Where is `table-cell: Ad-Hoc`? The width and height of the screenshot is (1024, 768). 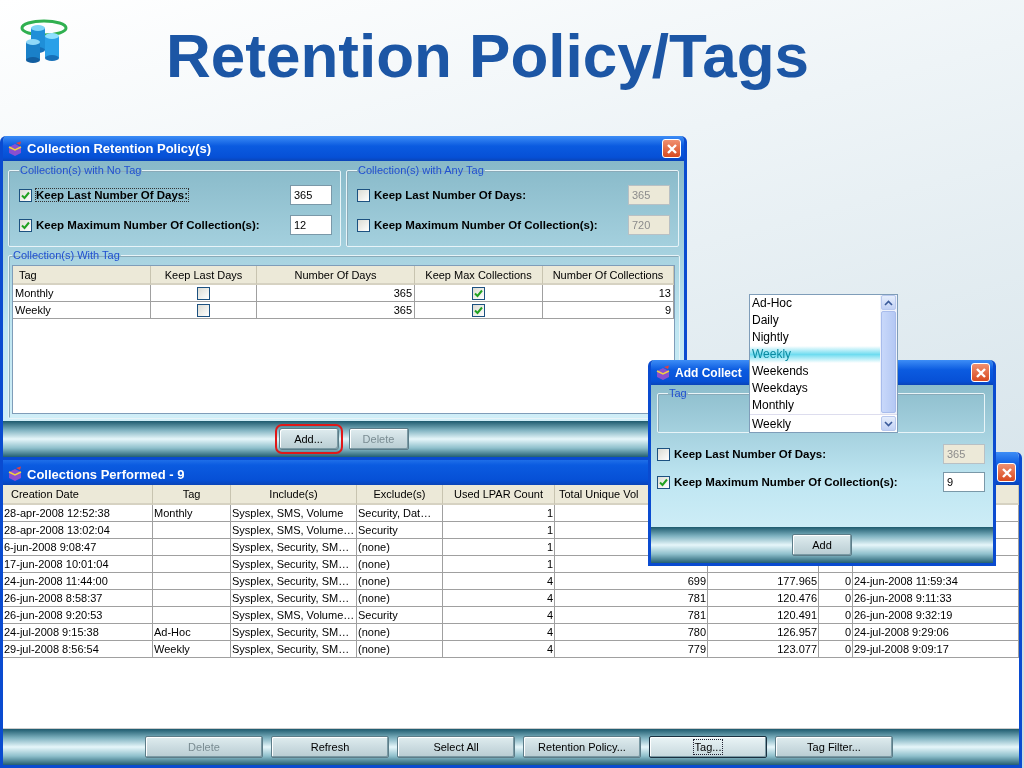
table-cell: Ad-Hoc is located at coordinates (192, 632).